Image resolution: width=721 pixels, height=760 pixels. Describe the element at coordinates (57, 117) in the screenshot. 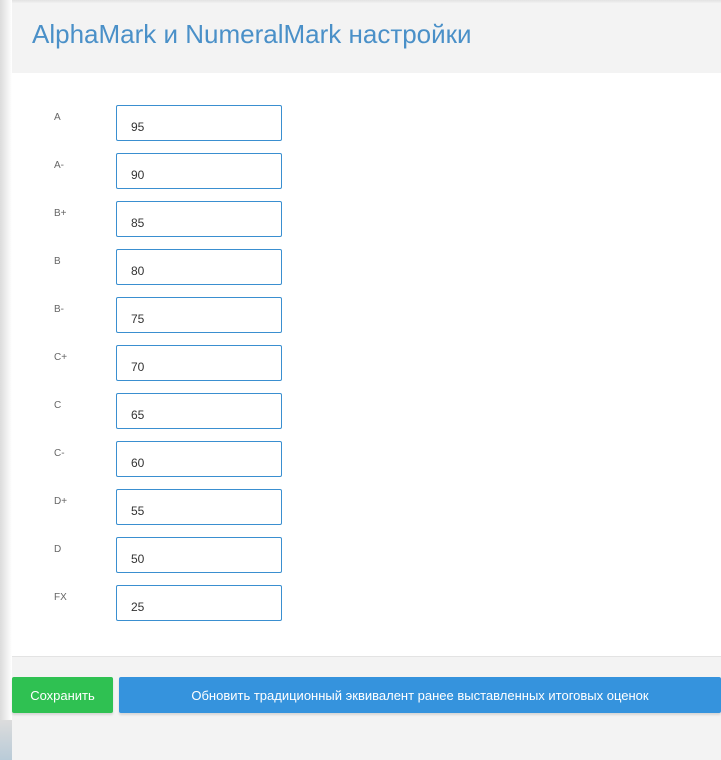

I see `grade-label: A` at that location.